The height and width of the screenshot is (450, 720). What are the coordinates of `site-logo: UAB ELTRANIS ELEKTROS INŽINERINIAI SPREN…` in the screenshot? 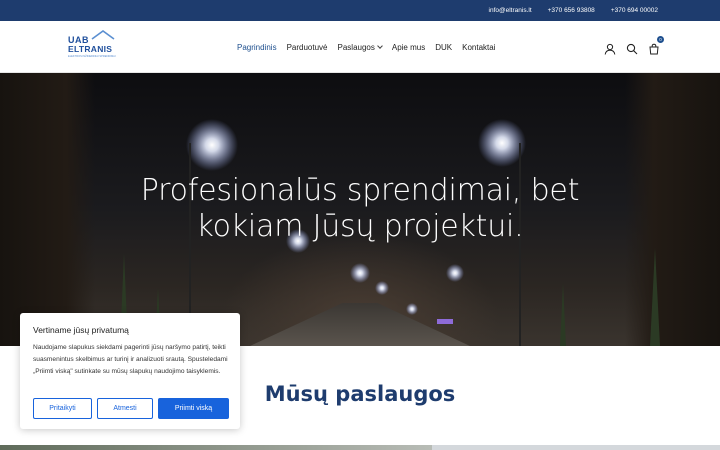 It's located at (93, 46).